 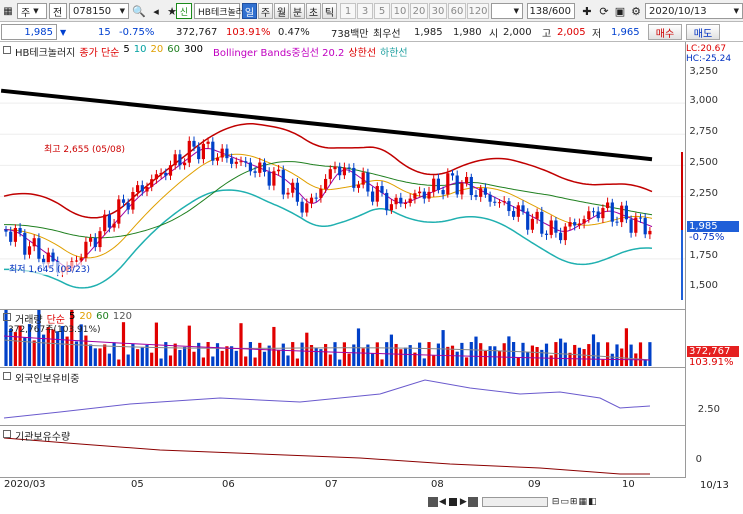 What do you see at coordinates (636, 11) in the screenshot?
I see `settings-icon: ⚙` at bounding box center [636, 11].